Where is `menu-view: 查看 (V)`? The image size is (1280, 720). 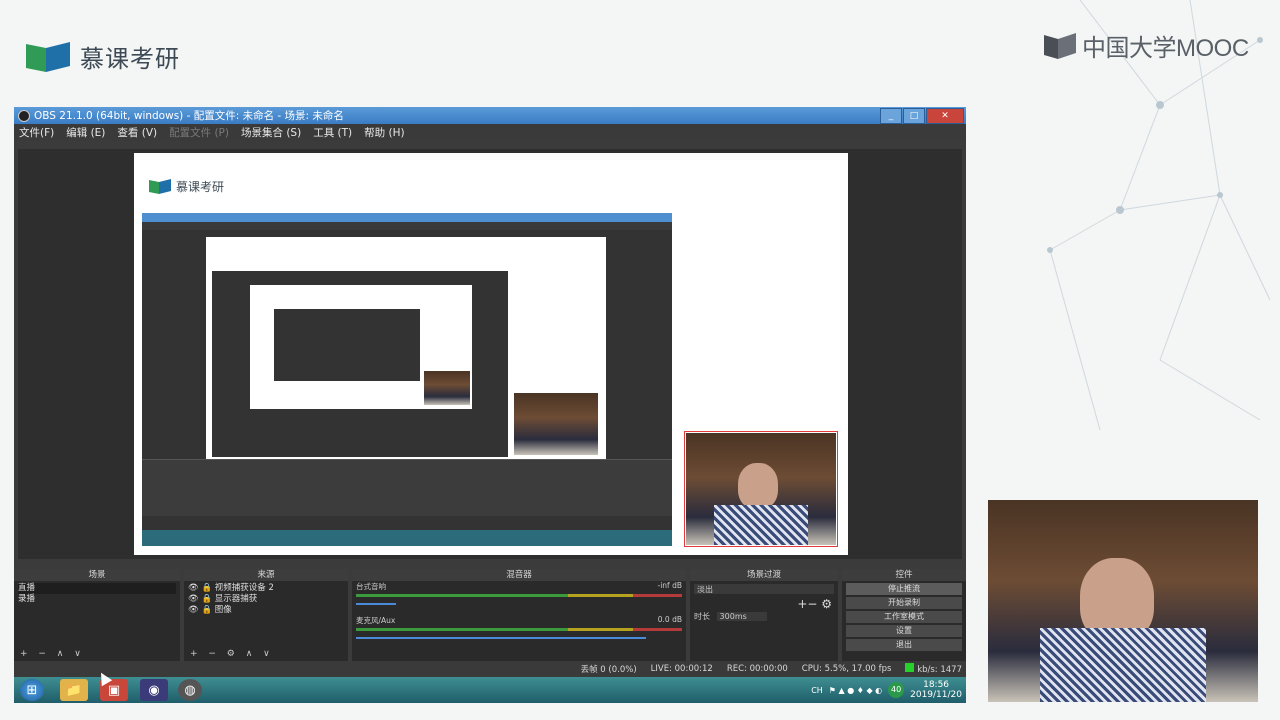 menu-view: 查看 (V) is located at coordinates (137, 132).